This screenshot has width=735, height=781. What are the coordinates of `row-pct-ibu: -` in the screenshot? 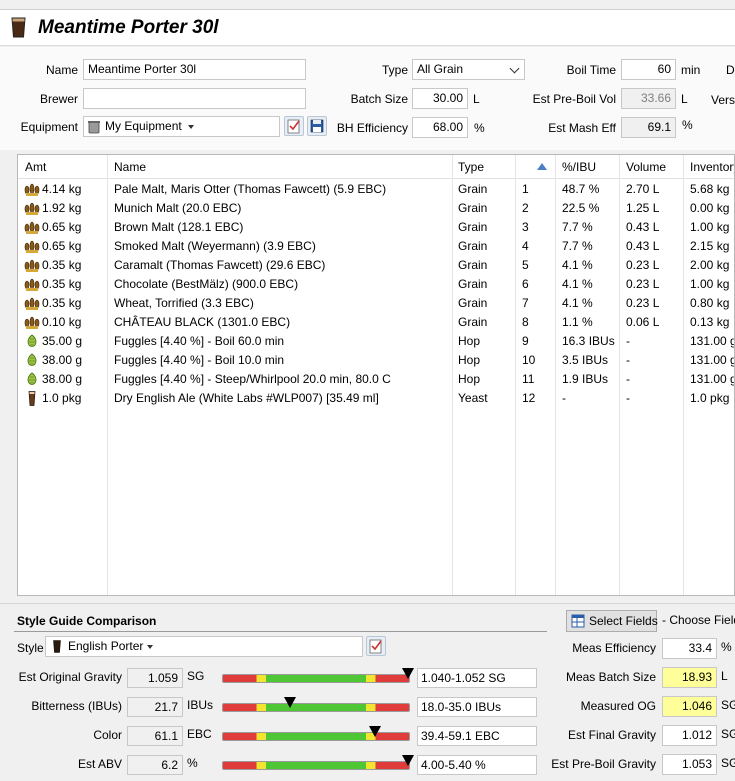 It's located at (564, 398).